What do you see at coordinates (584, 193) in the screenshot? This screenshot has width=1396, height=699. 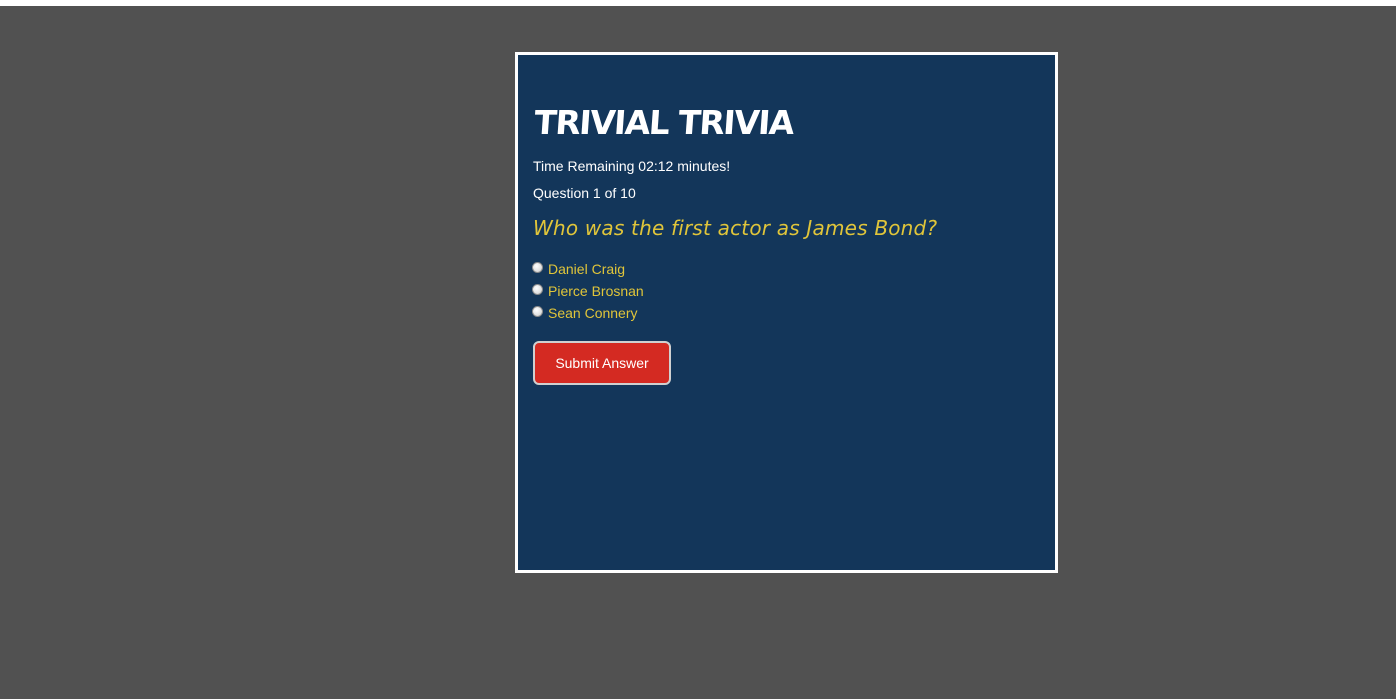 I see `question-counter: Question 1 of 10` at bounding box center [584, 193].